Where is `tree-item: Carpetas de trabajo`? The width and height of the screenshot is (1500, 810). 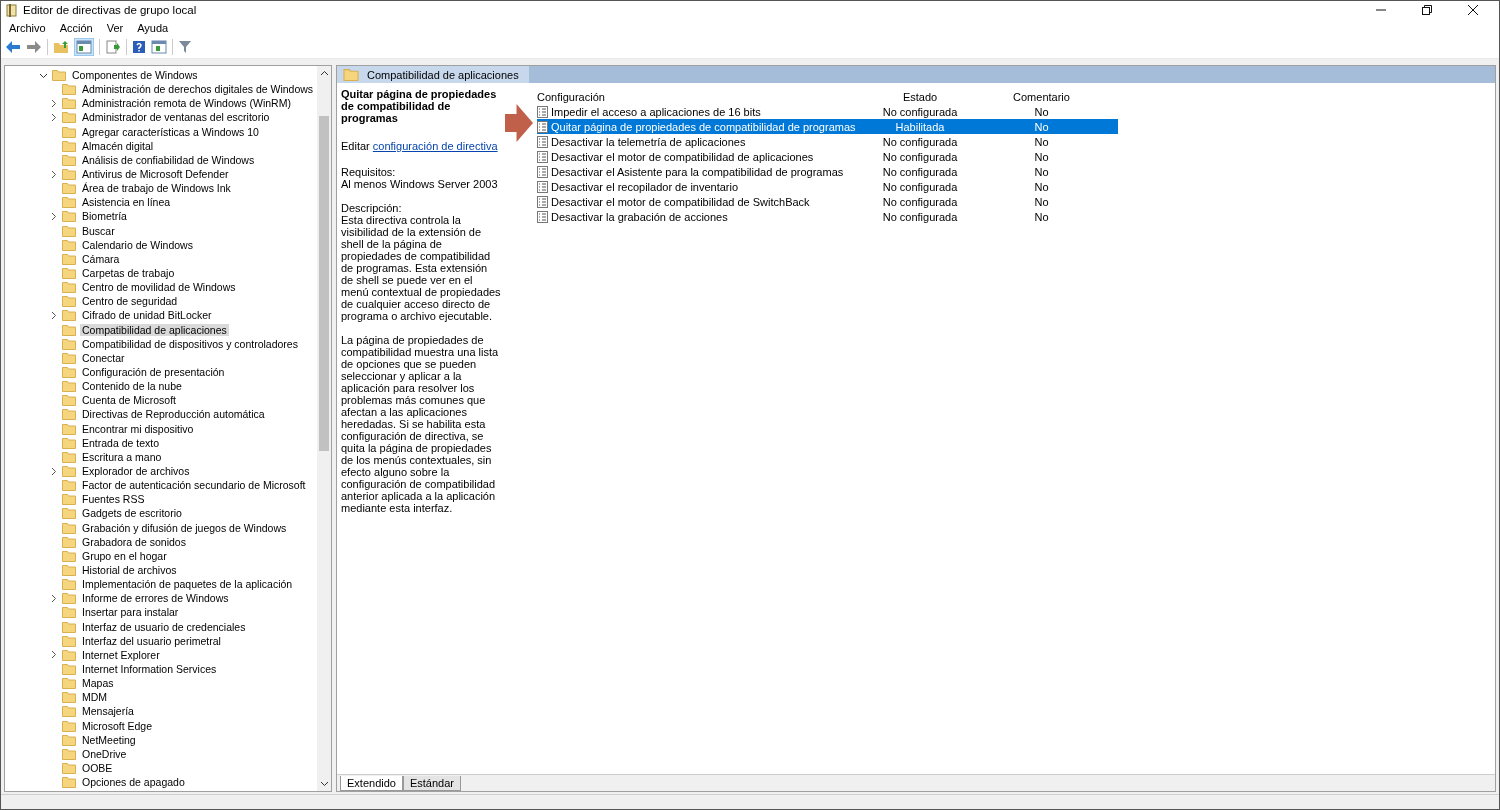 tree-item: Carpetas de trabajo is located at coordinates (128, 273).